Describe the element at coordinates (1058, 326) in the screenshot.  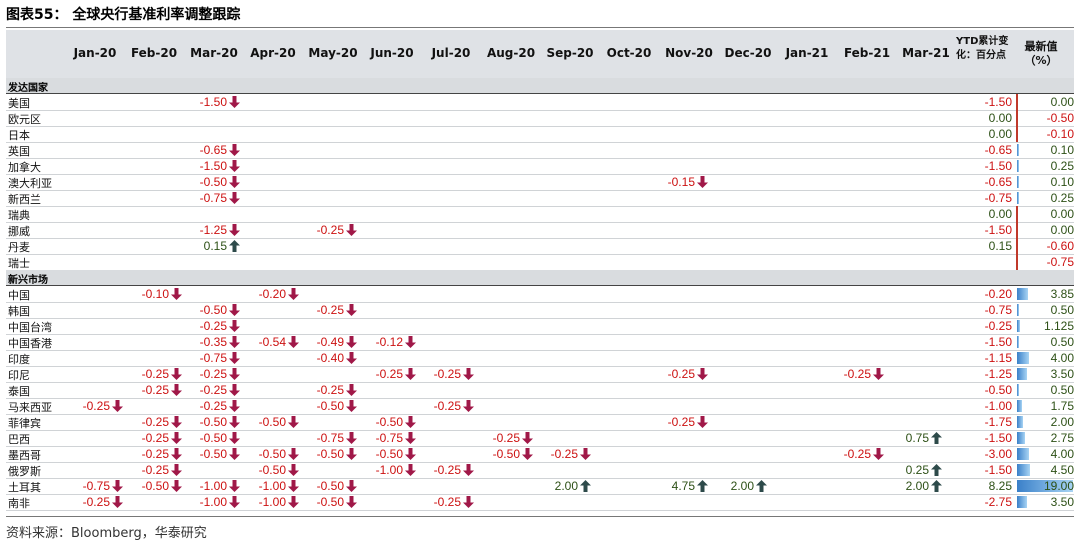
I see `latest-value: 1.125` at that location.